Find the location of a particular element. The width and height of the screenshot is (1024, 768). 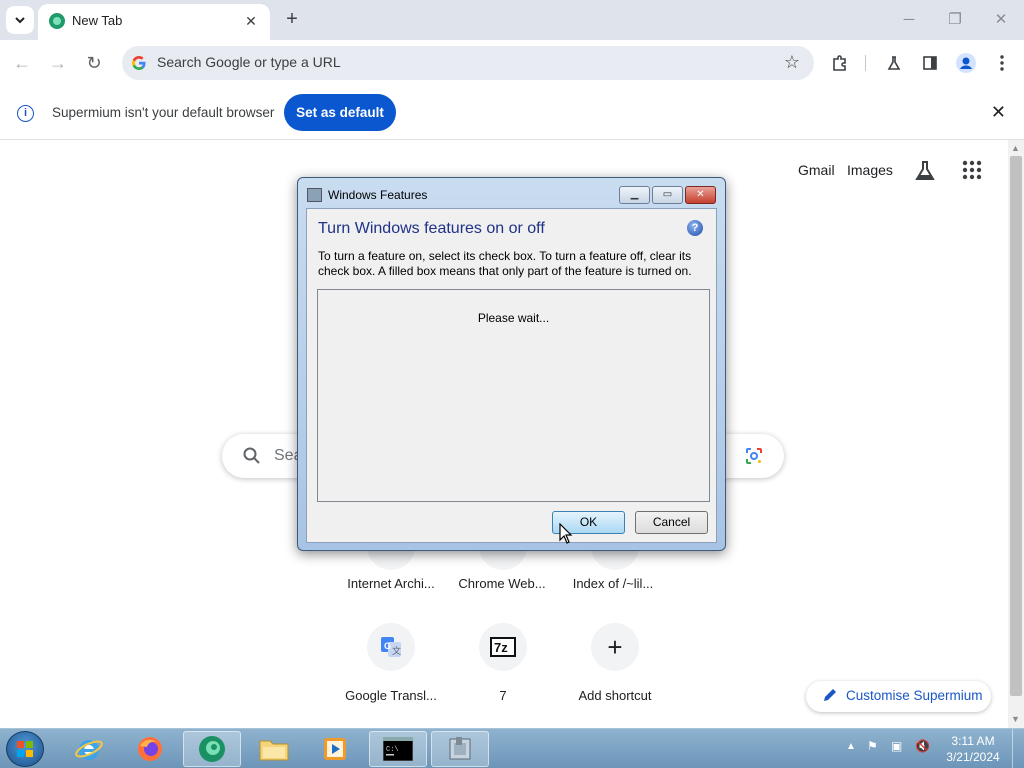

set-as-default-button: Set as default is located at coordinates (340, 112).